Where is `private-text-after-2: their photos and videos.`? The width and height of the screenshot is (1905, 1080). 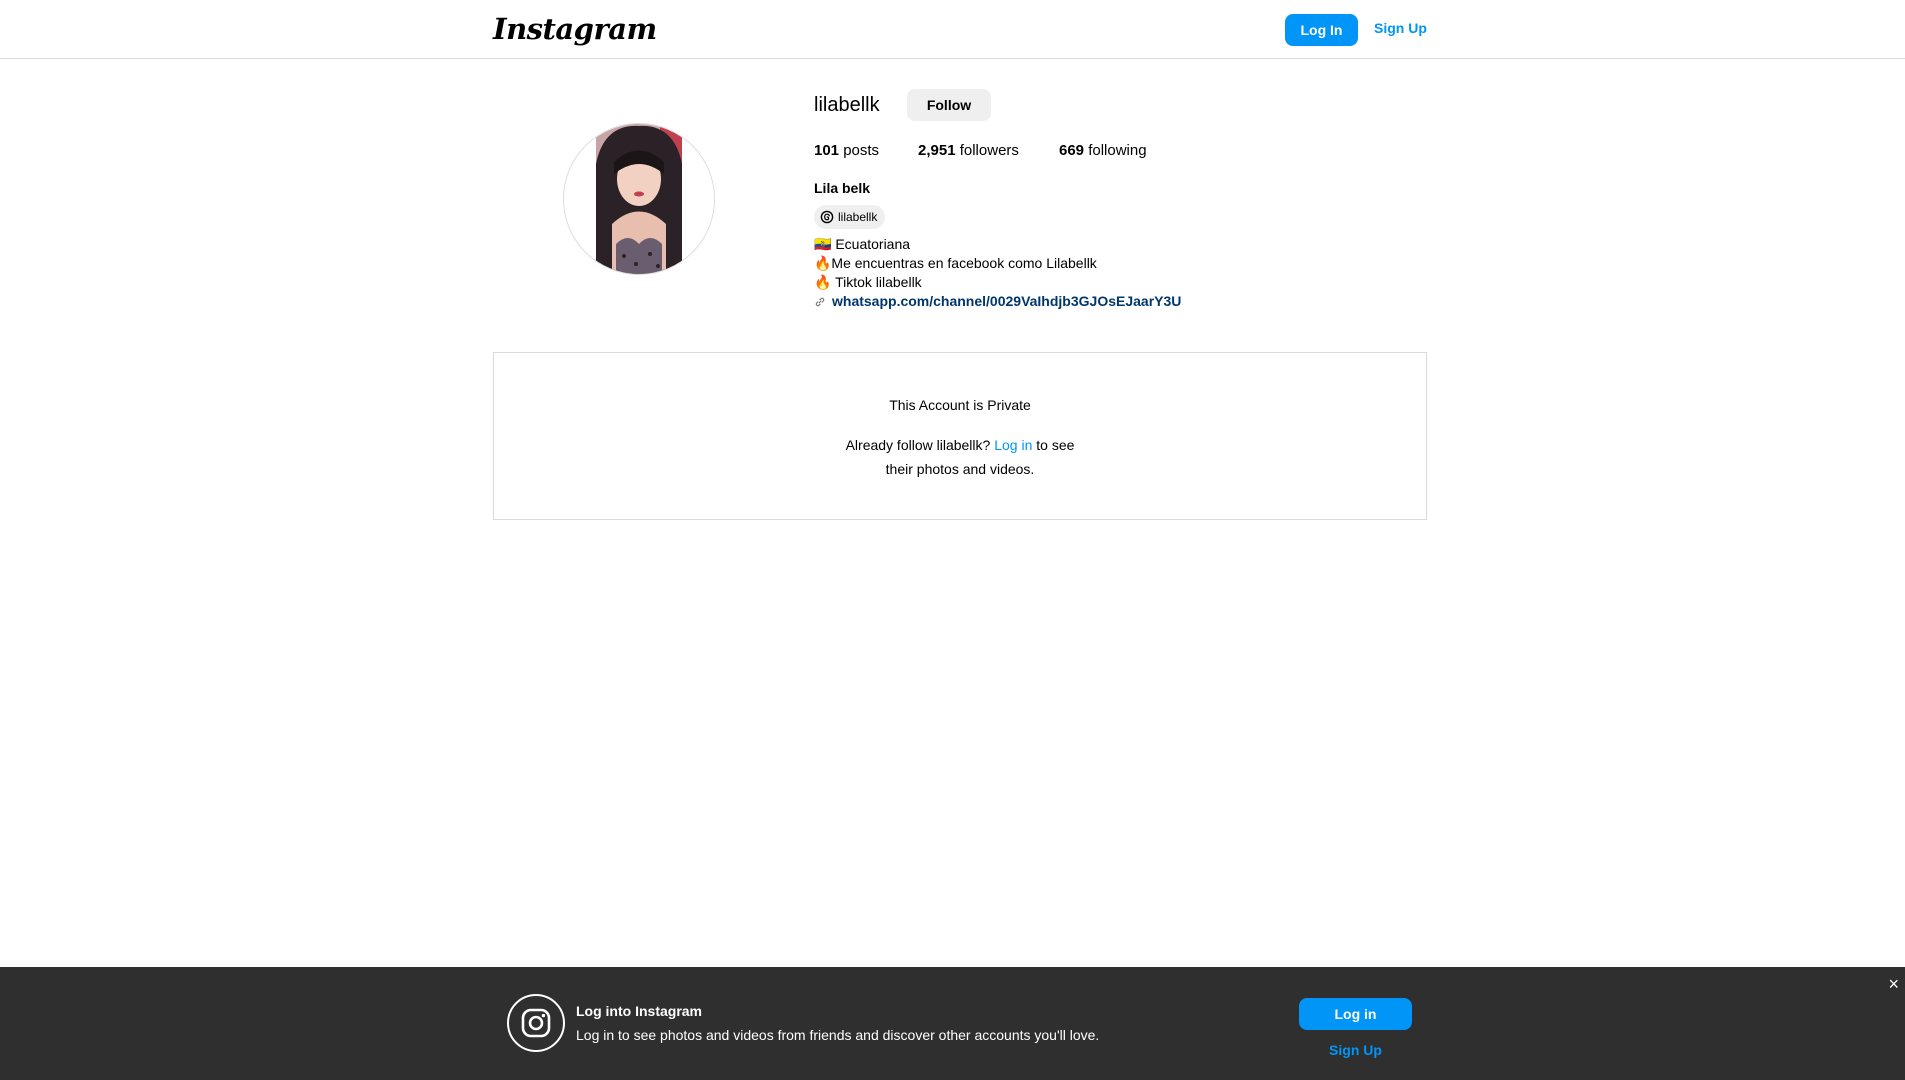
private-text-after-2: their photos and videos. is located at coordinates (960, 469).